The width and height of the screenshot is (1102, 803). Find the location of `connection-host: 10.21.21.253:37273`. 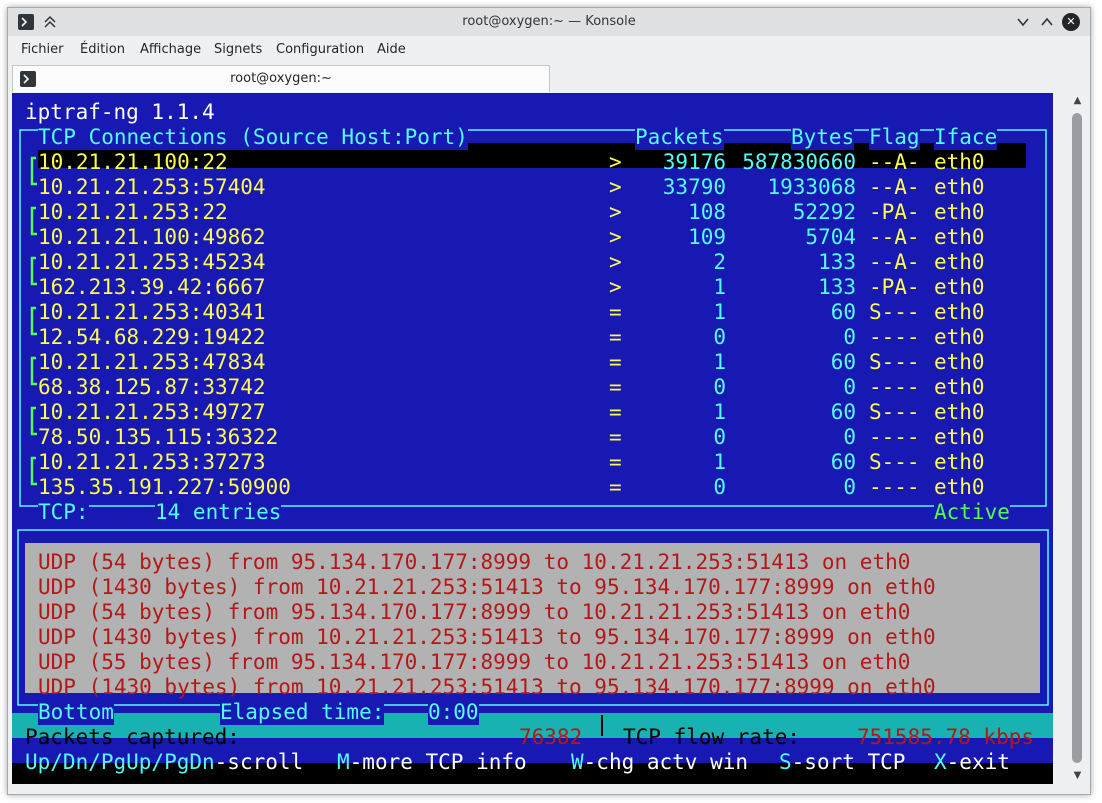

connection-host: 10.21.21.253:37273 is located at coordinates (152, 462).